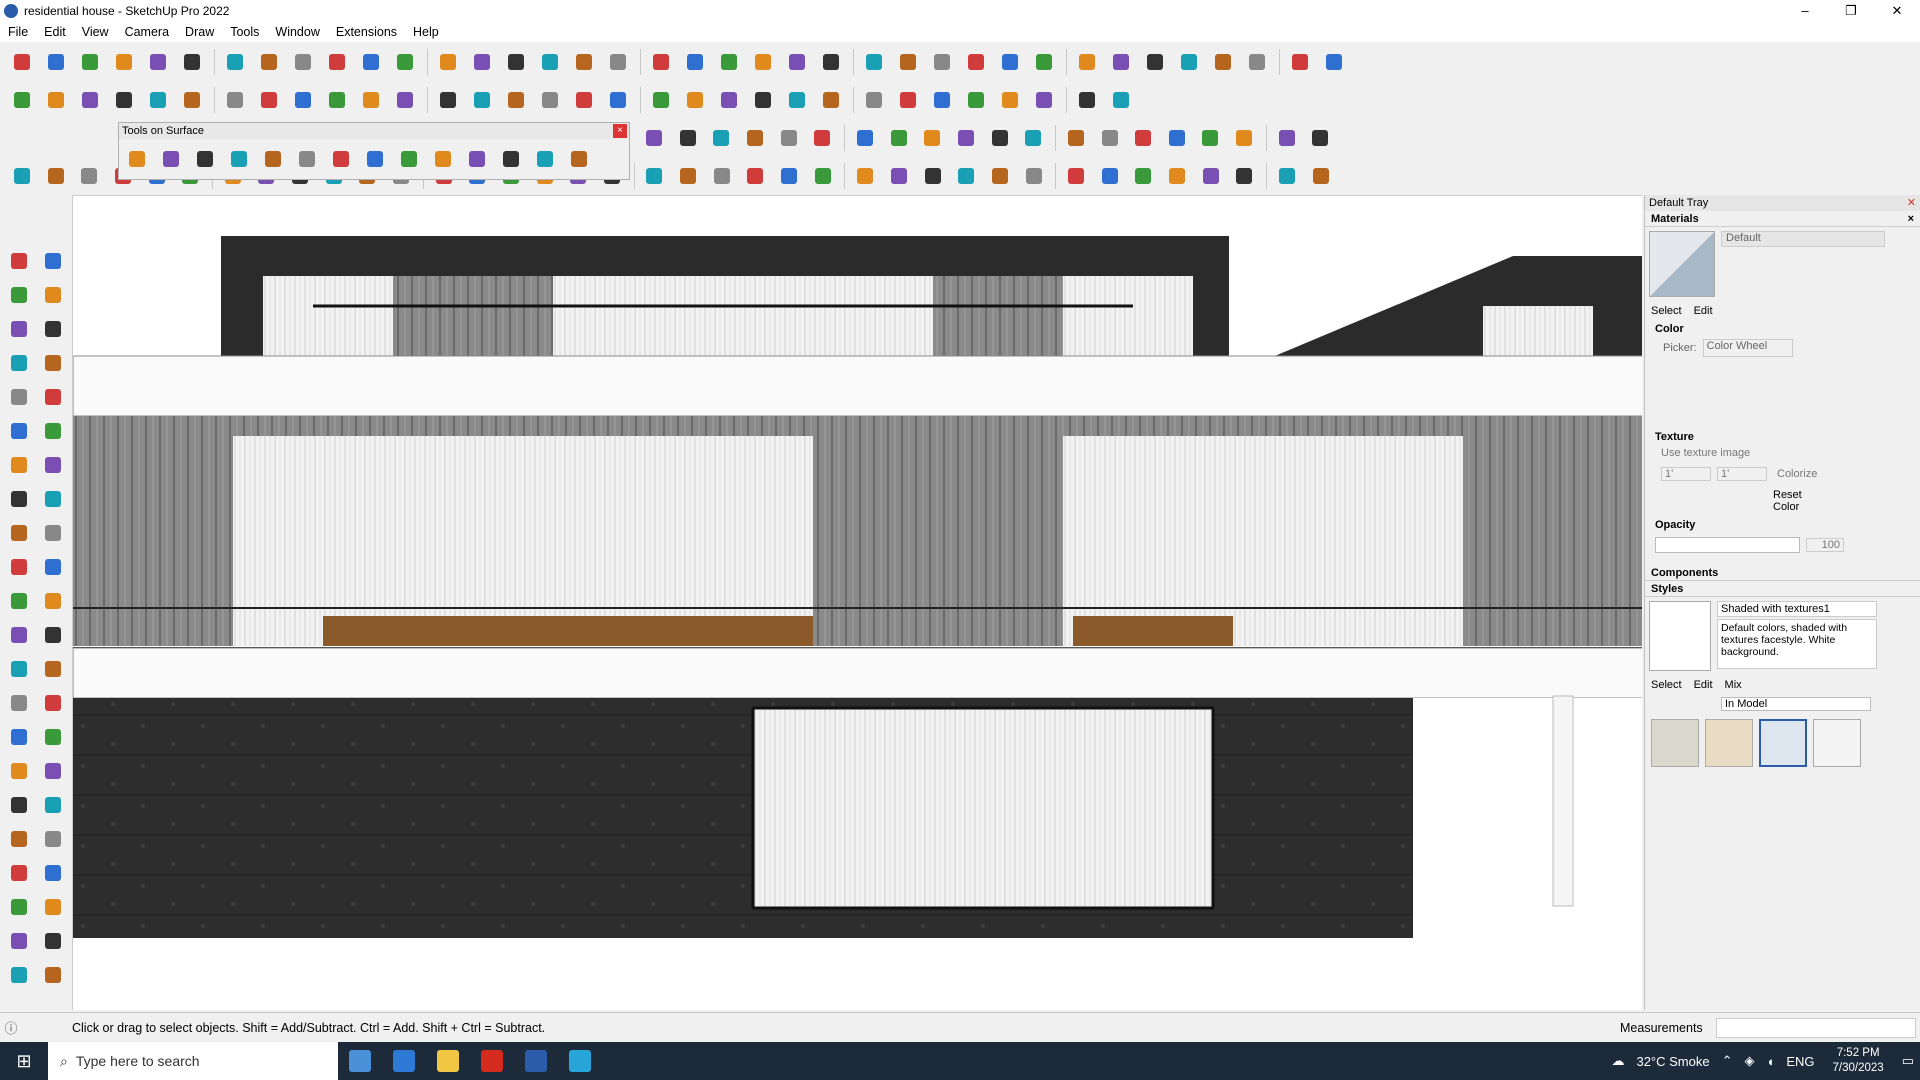  What do you see at coordinates (11, 1027) in the screenshot?
I see `info-icon: ⓘ` at bounding box center [11, 1027].